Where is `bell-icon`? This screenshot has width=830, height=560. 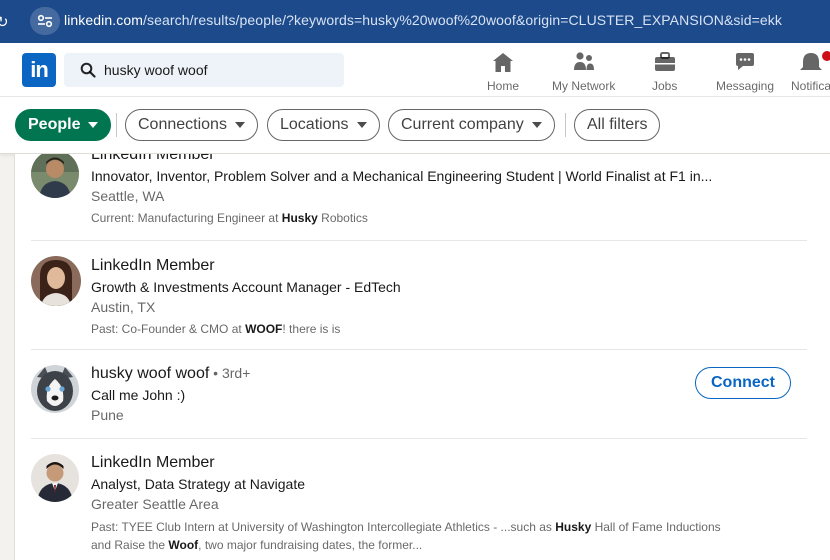
bell-icon is located at coordinates (810, 61).